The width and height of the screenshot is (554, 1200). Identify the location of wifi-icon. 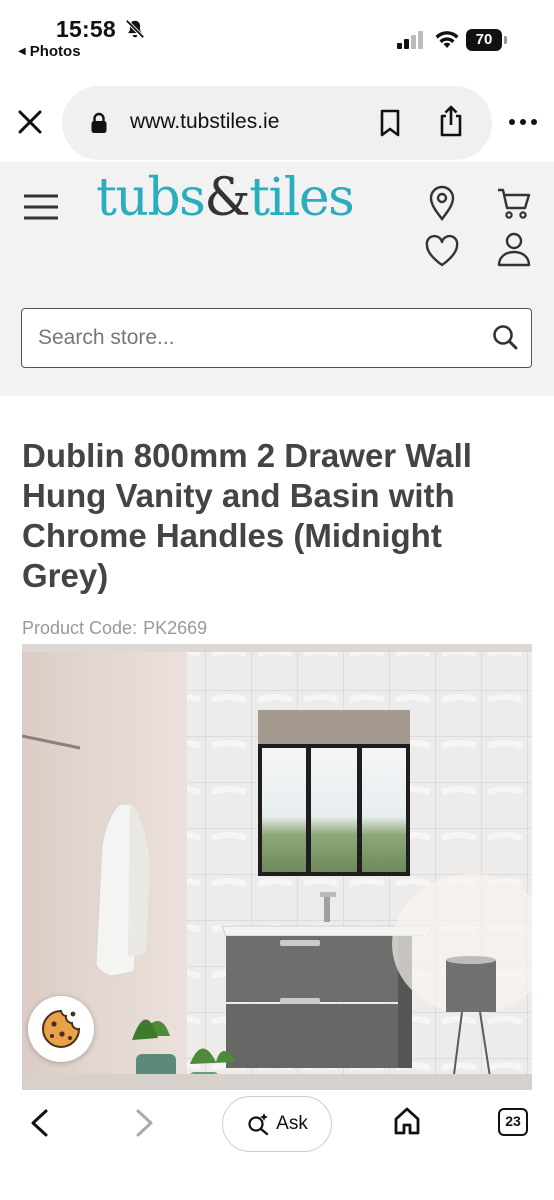
(447, 39).